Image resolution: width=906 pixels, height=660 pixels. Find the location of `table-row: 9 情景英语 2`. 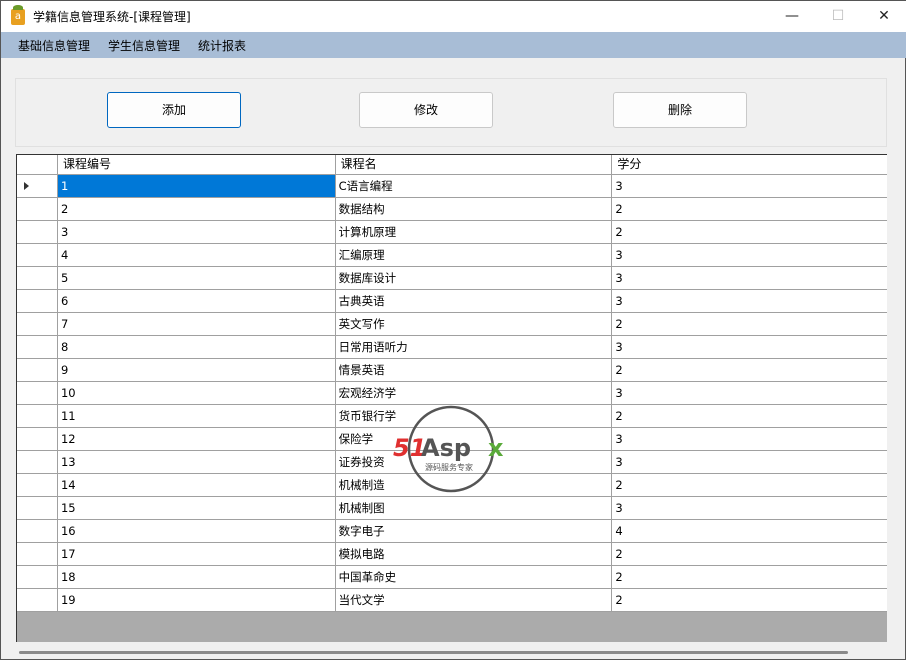

table-row: 9 情景英语 2 is located at coordinates (452, 370).